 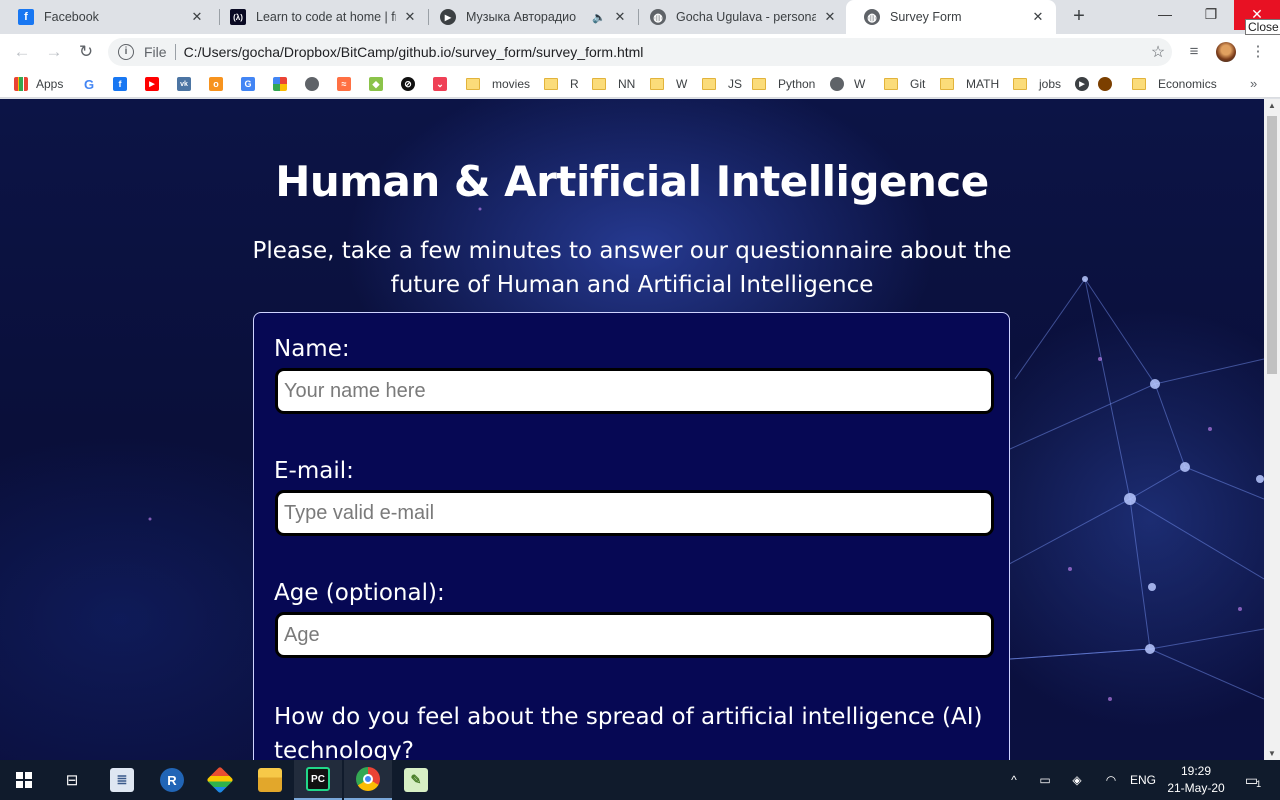 What do you see at coordinates (530, 17) in the screenshot?
I see `tab-autoradio: ▶ Музыка Авторадио 🔈 ✕` at bounding box center [530, 17].